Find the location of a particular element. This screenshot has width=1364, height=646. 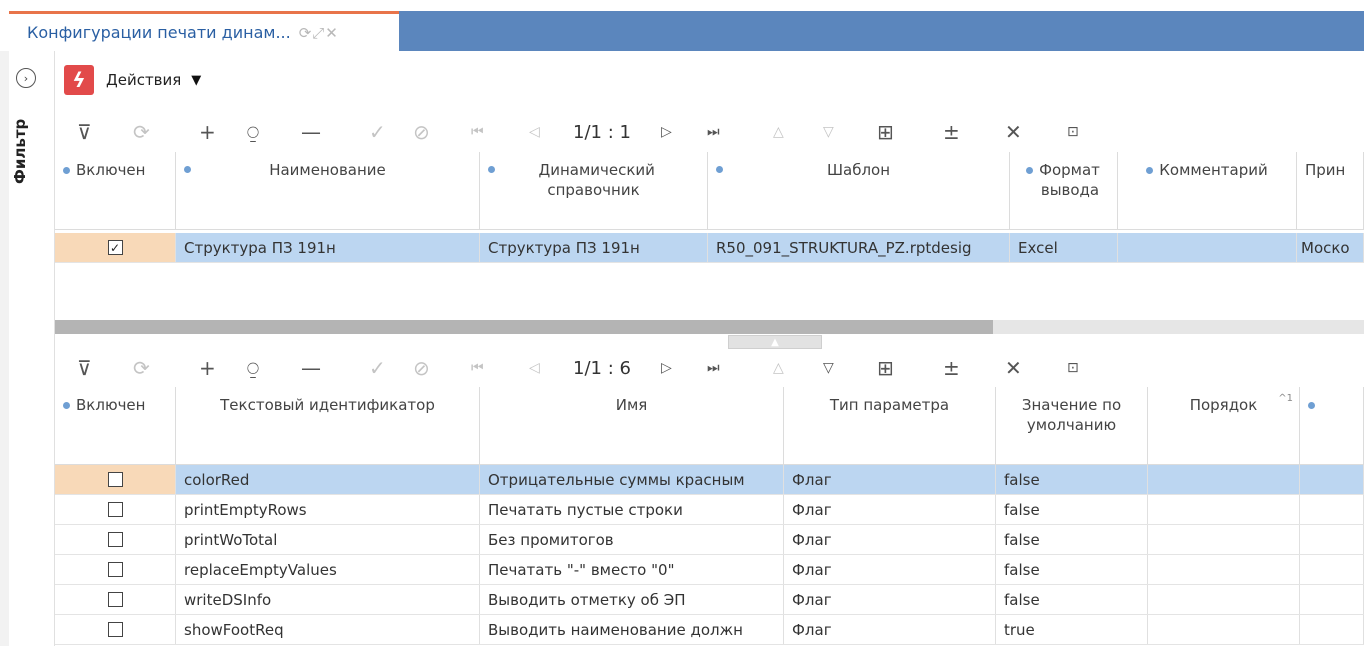

col-dictionary: Динамический справочник is located at coordinates (594, 190).